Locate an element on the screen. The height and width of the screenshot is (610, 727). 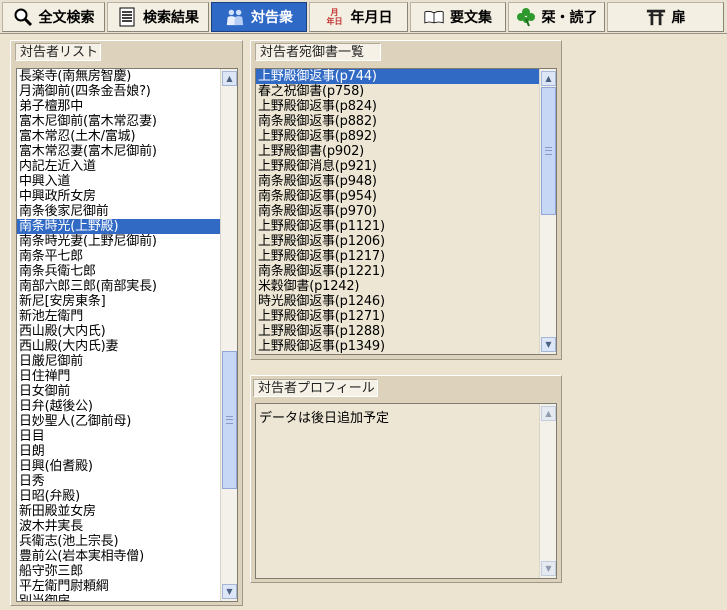
tab-key-texts: 要文集 is located at coordinates (458, 17).